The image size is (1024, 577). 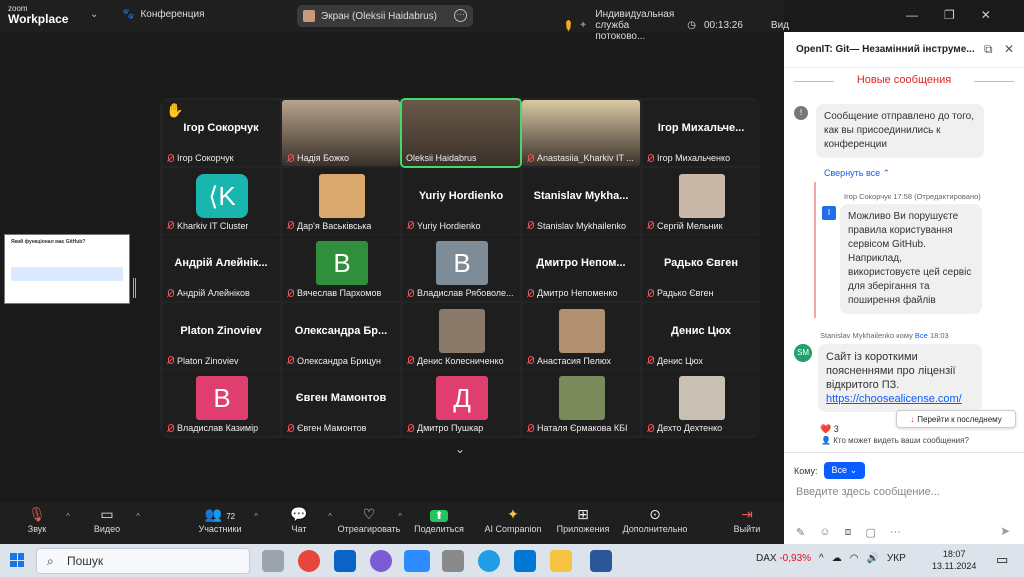 What do you see at coordinates (221, 133) in the screenshot?
I see `participant-tile: Ігор Сокорчук ✋ Ігор Сокорчук` at bounding box center [221, 133].